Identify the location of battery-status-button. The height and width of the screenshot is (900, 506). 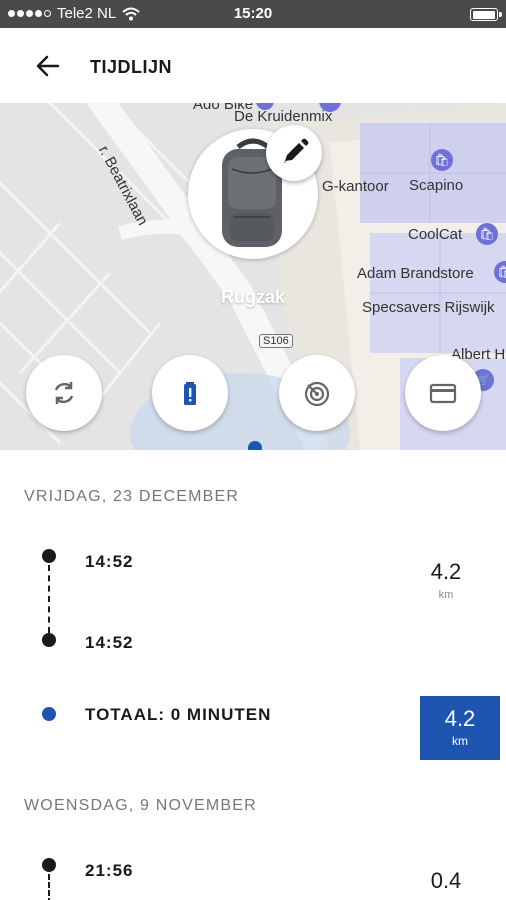
(190, 393).